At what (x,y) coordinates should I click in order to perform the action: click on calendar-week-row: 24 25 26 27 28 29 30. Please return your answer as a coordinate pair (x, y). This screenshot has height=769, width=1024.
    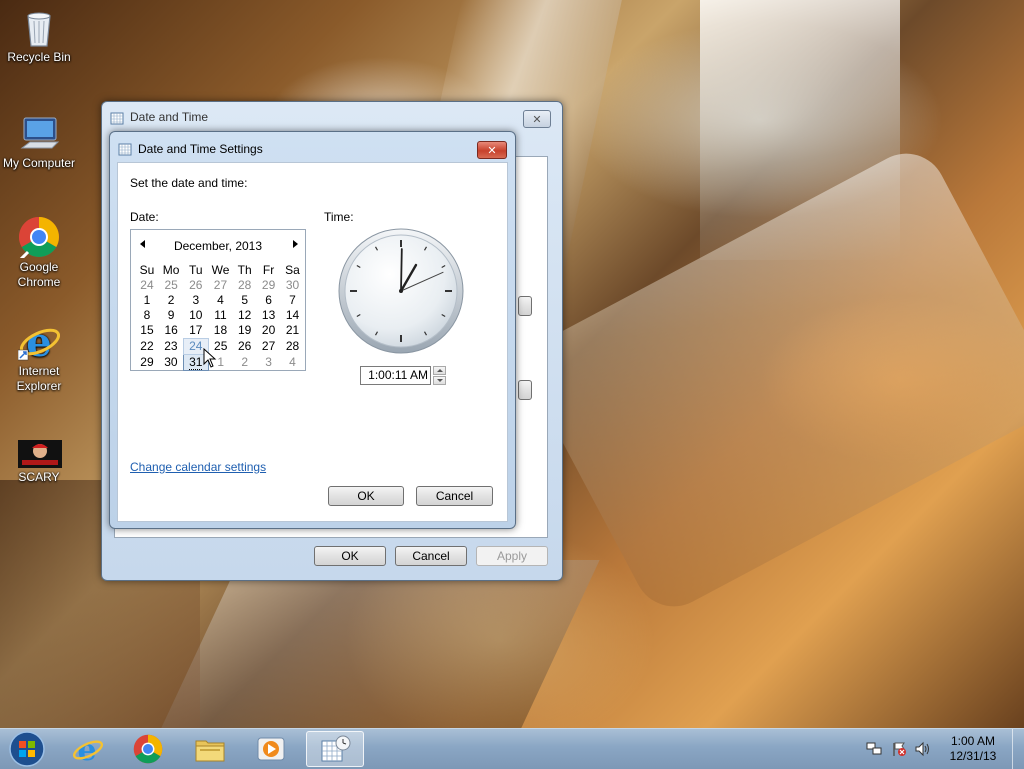
    Looking at the image, I should click on (220, 285).